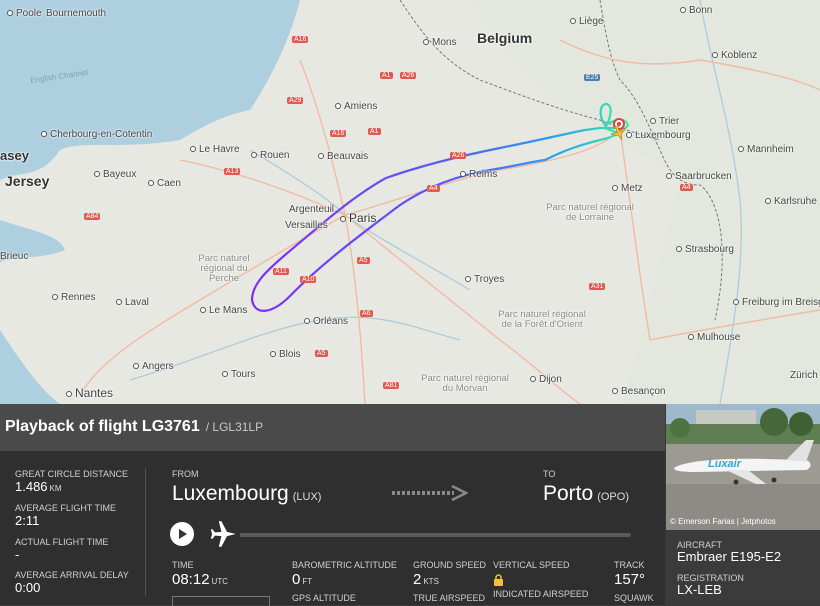  Describe the element at coordinates (66, 508) in the screenshot. I see `aft-label: AVERAGE FLIGHT TIME` at that location.